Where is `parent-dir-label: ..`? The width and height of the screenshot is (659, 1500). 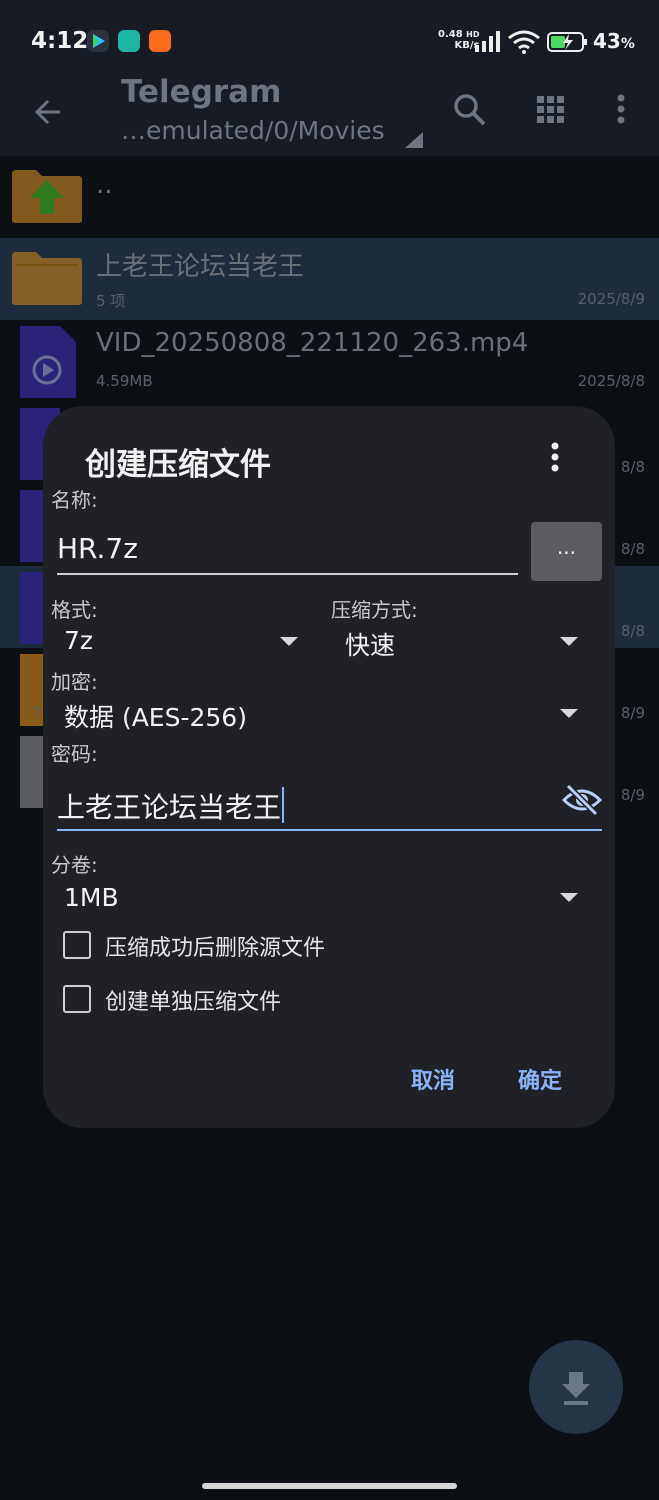
parent-dir-label: .. is located at coordinates (104, 185).